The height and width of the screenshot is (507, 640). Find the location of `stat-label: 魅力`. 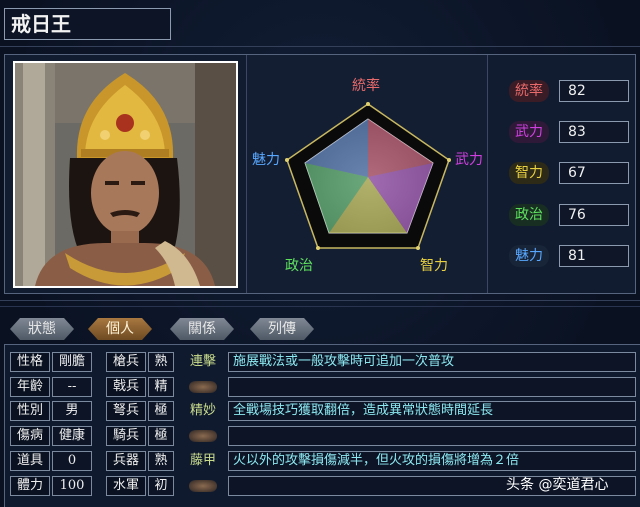

stat-label: 魅力 is located at coordinates (529, 256).